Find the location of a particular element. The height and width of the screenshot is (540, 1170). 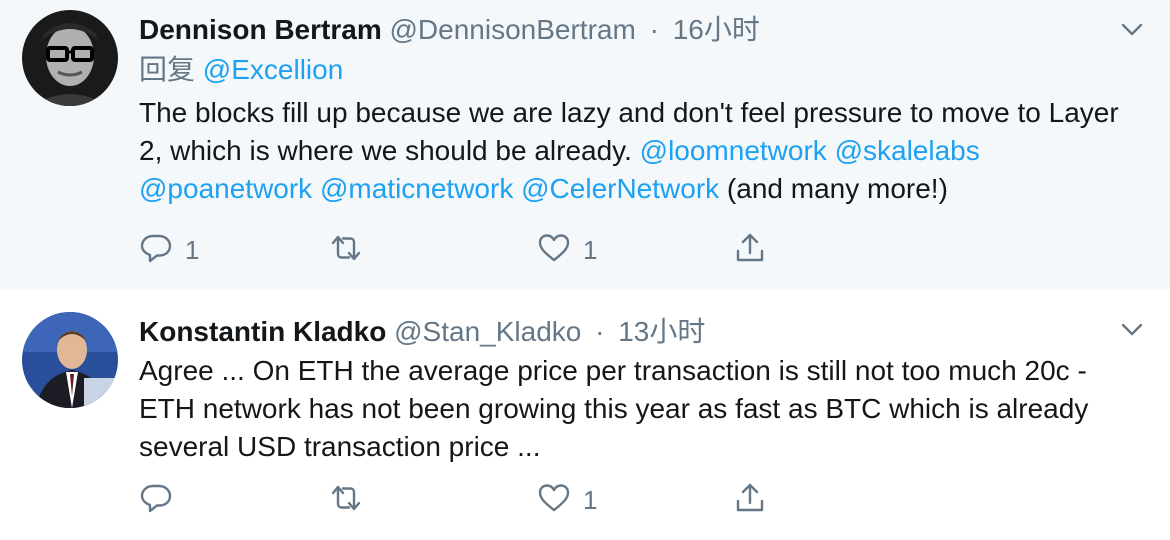

mention-link: @loomnetwork is located at coordinates (733, 150).